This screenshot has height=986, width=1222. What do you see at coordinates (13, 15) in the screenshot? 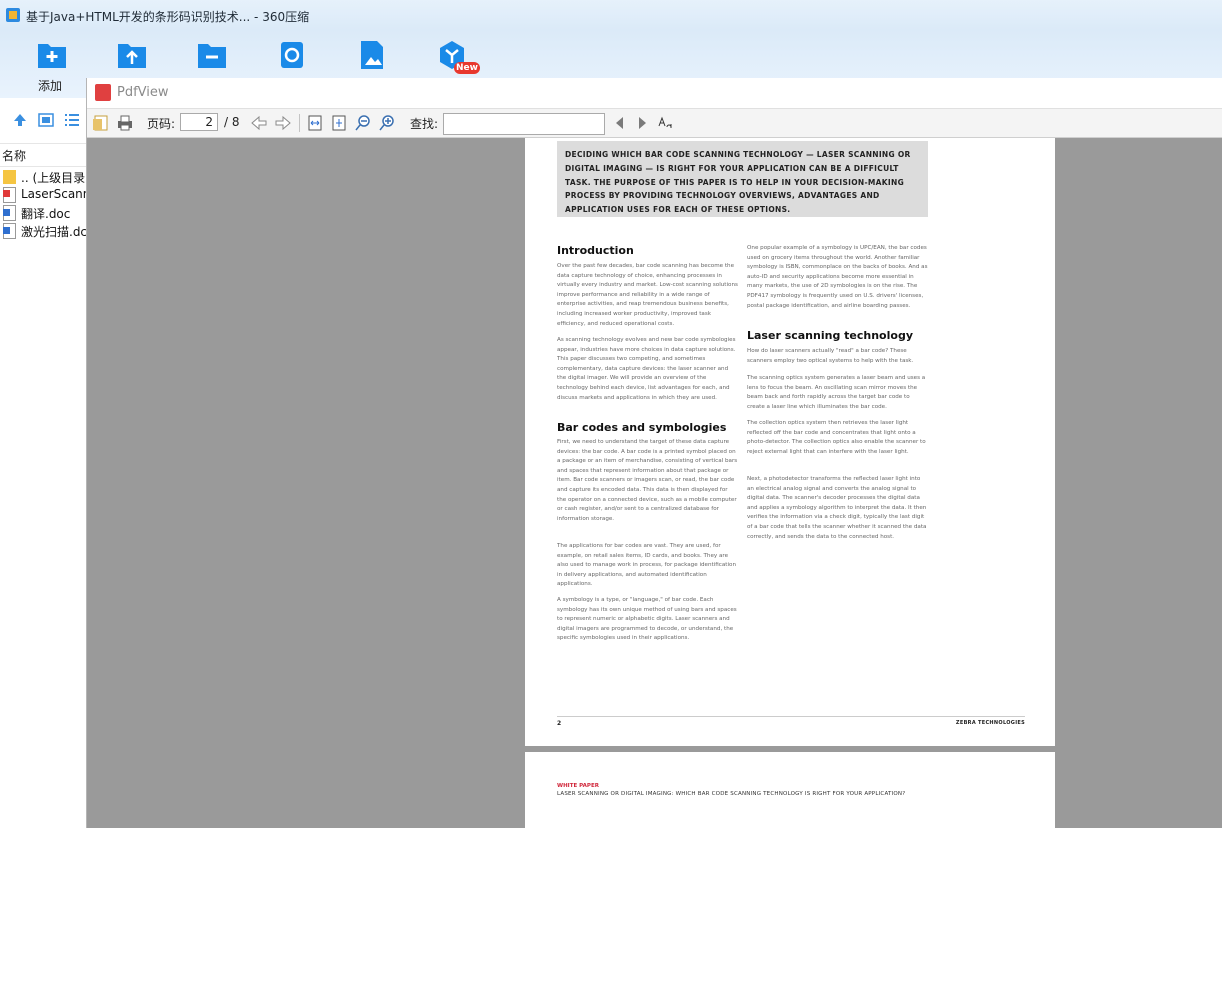
I see `360zip-icon` at bounding box center [13, 15].